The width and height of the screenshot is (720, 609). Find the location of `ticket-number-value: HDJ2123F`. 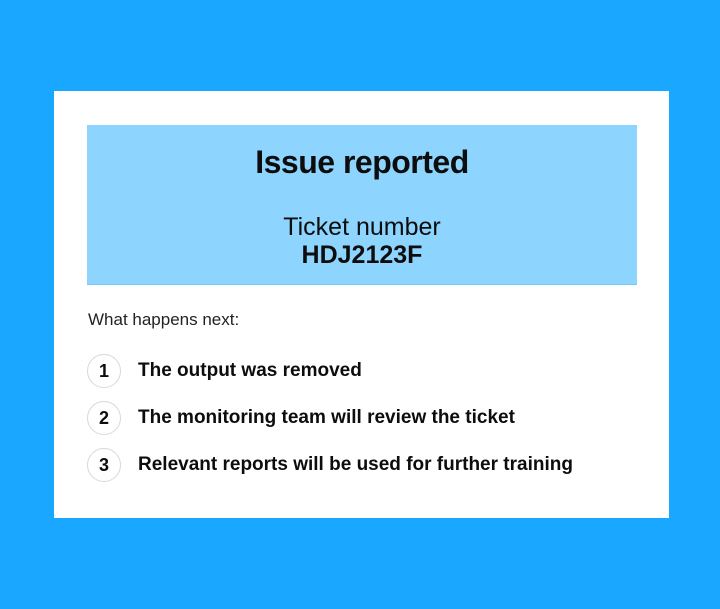

ticket-number-value: HDJ2123F is located at coordinates (362, 255).